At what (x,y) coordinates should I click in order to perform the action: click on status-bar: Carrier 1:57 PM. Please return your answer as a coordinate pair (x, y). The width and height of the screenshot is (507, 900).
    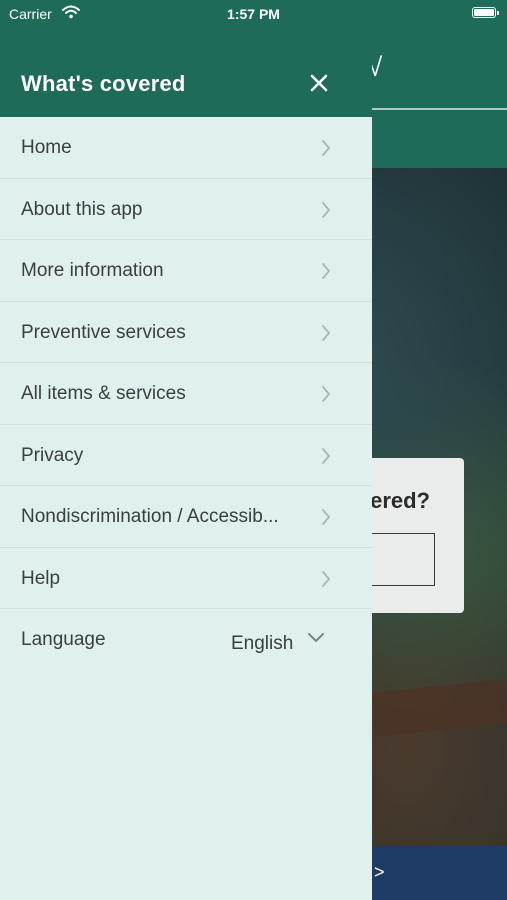
    Looking at the image, I should click on (253, 14).